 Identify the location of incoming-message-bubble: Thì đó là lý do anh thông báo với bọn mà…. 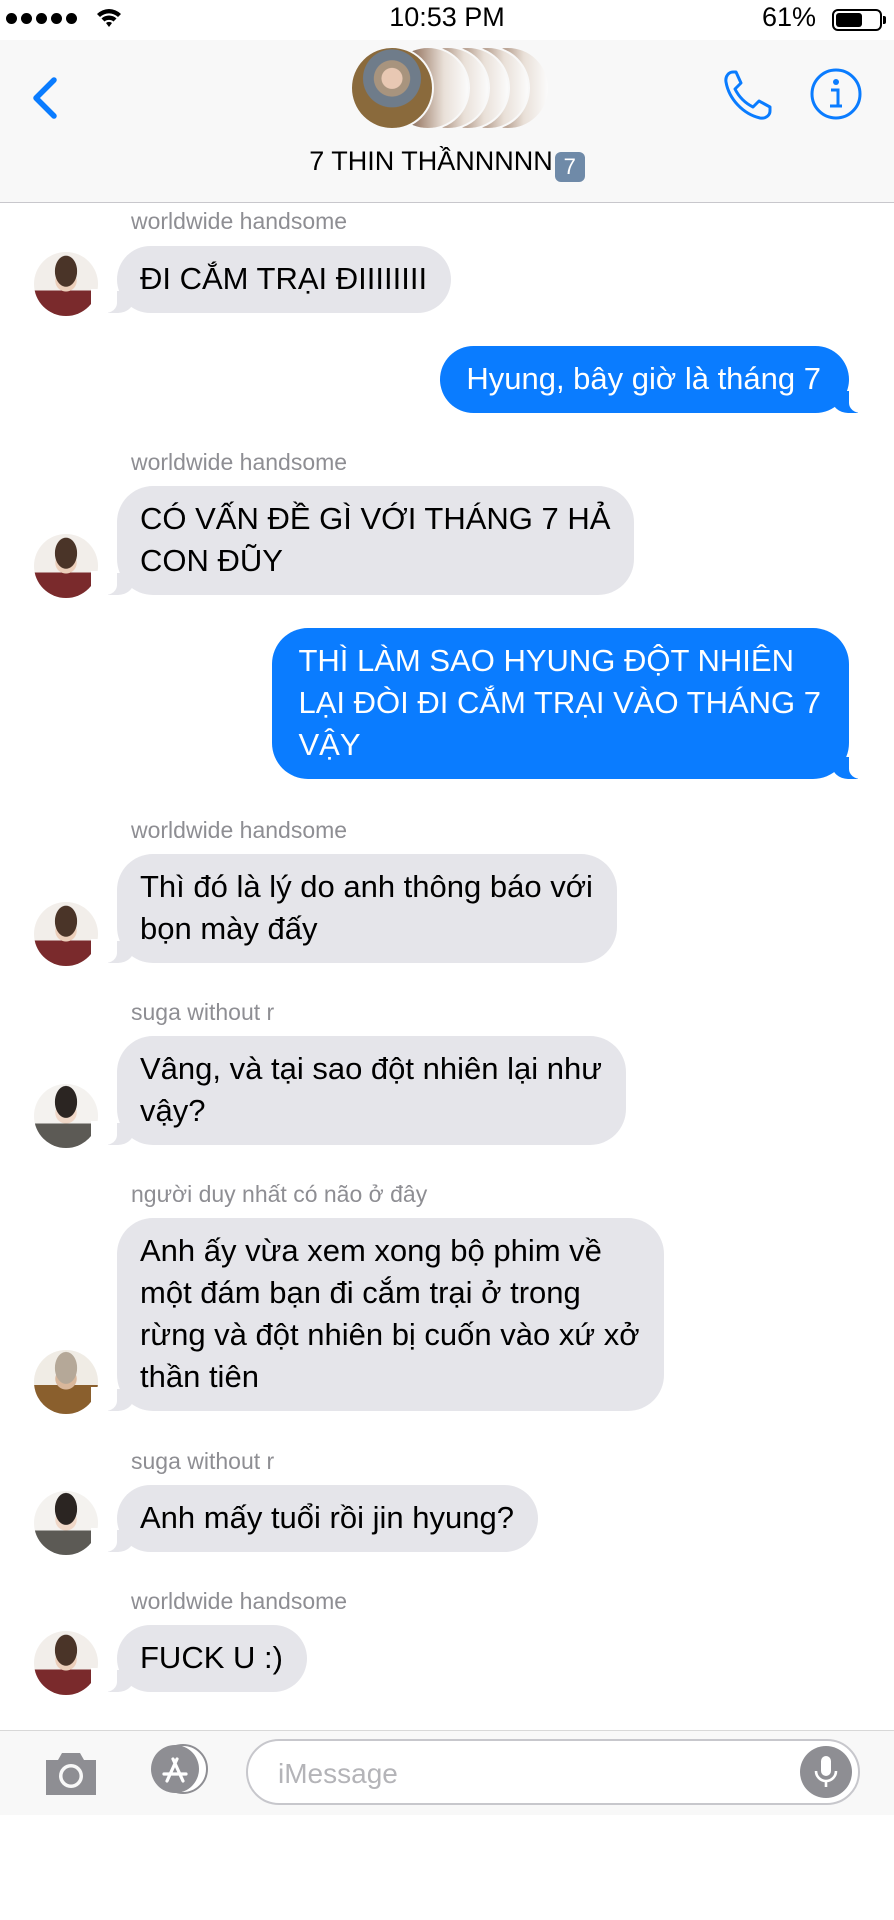
(354, 908).